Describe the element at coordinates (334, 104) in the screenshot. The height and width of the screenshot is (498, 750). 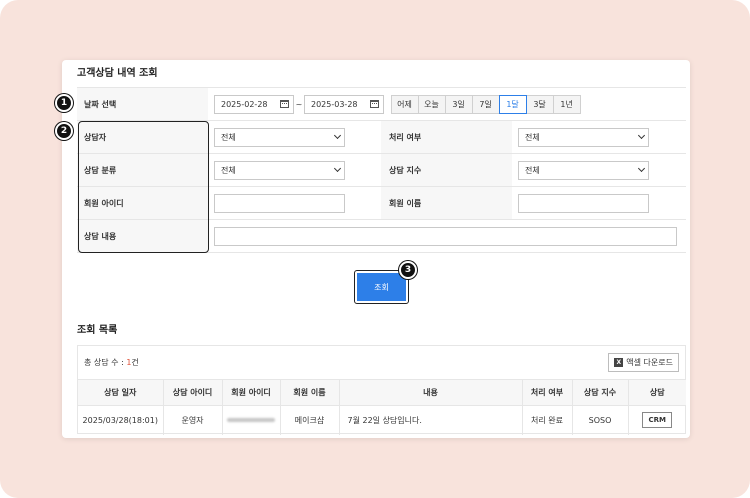
I see `date-to-value: 2025-03-28` at that location.